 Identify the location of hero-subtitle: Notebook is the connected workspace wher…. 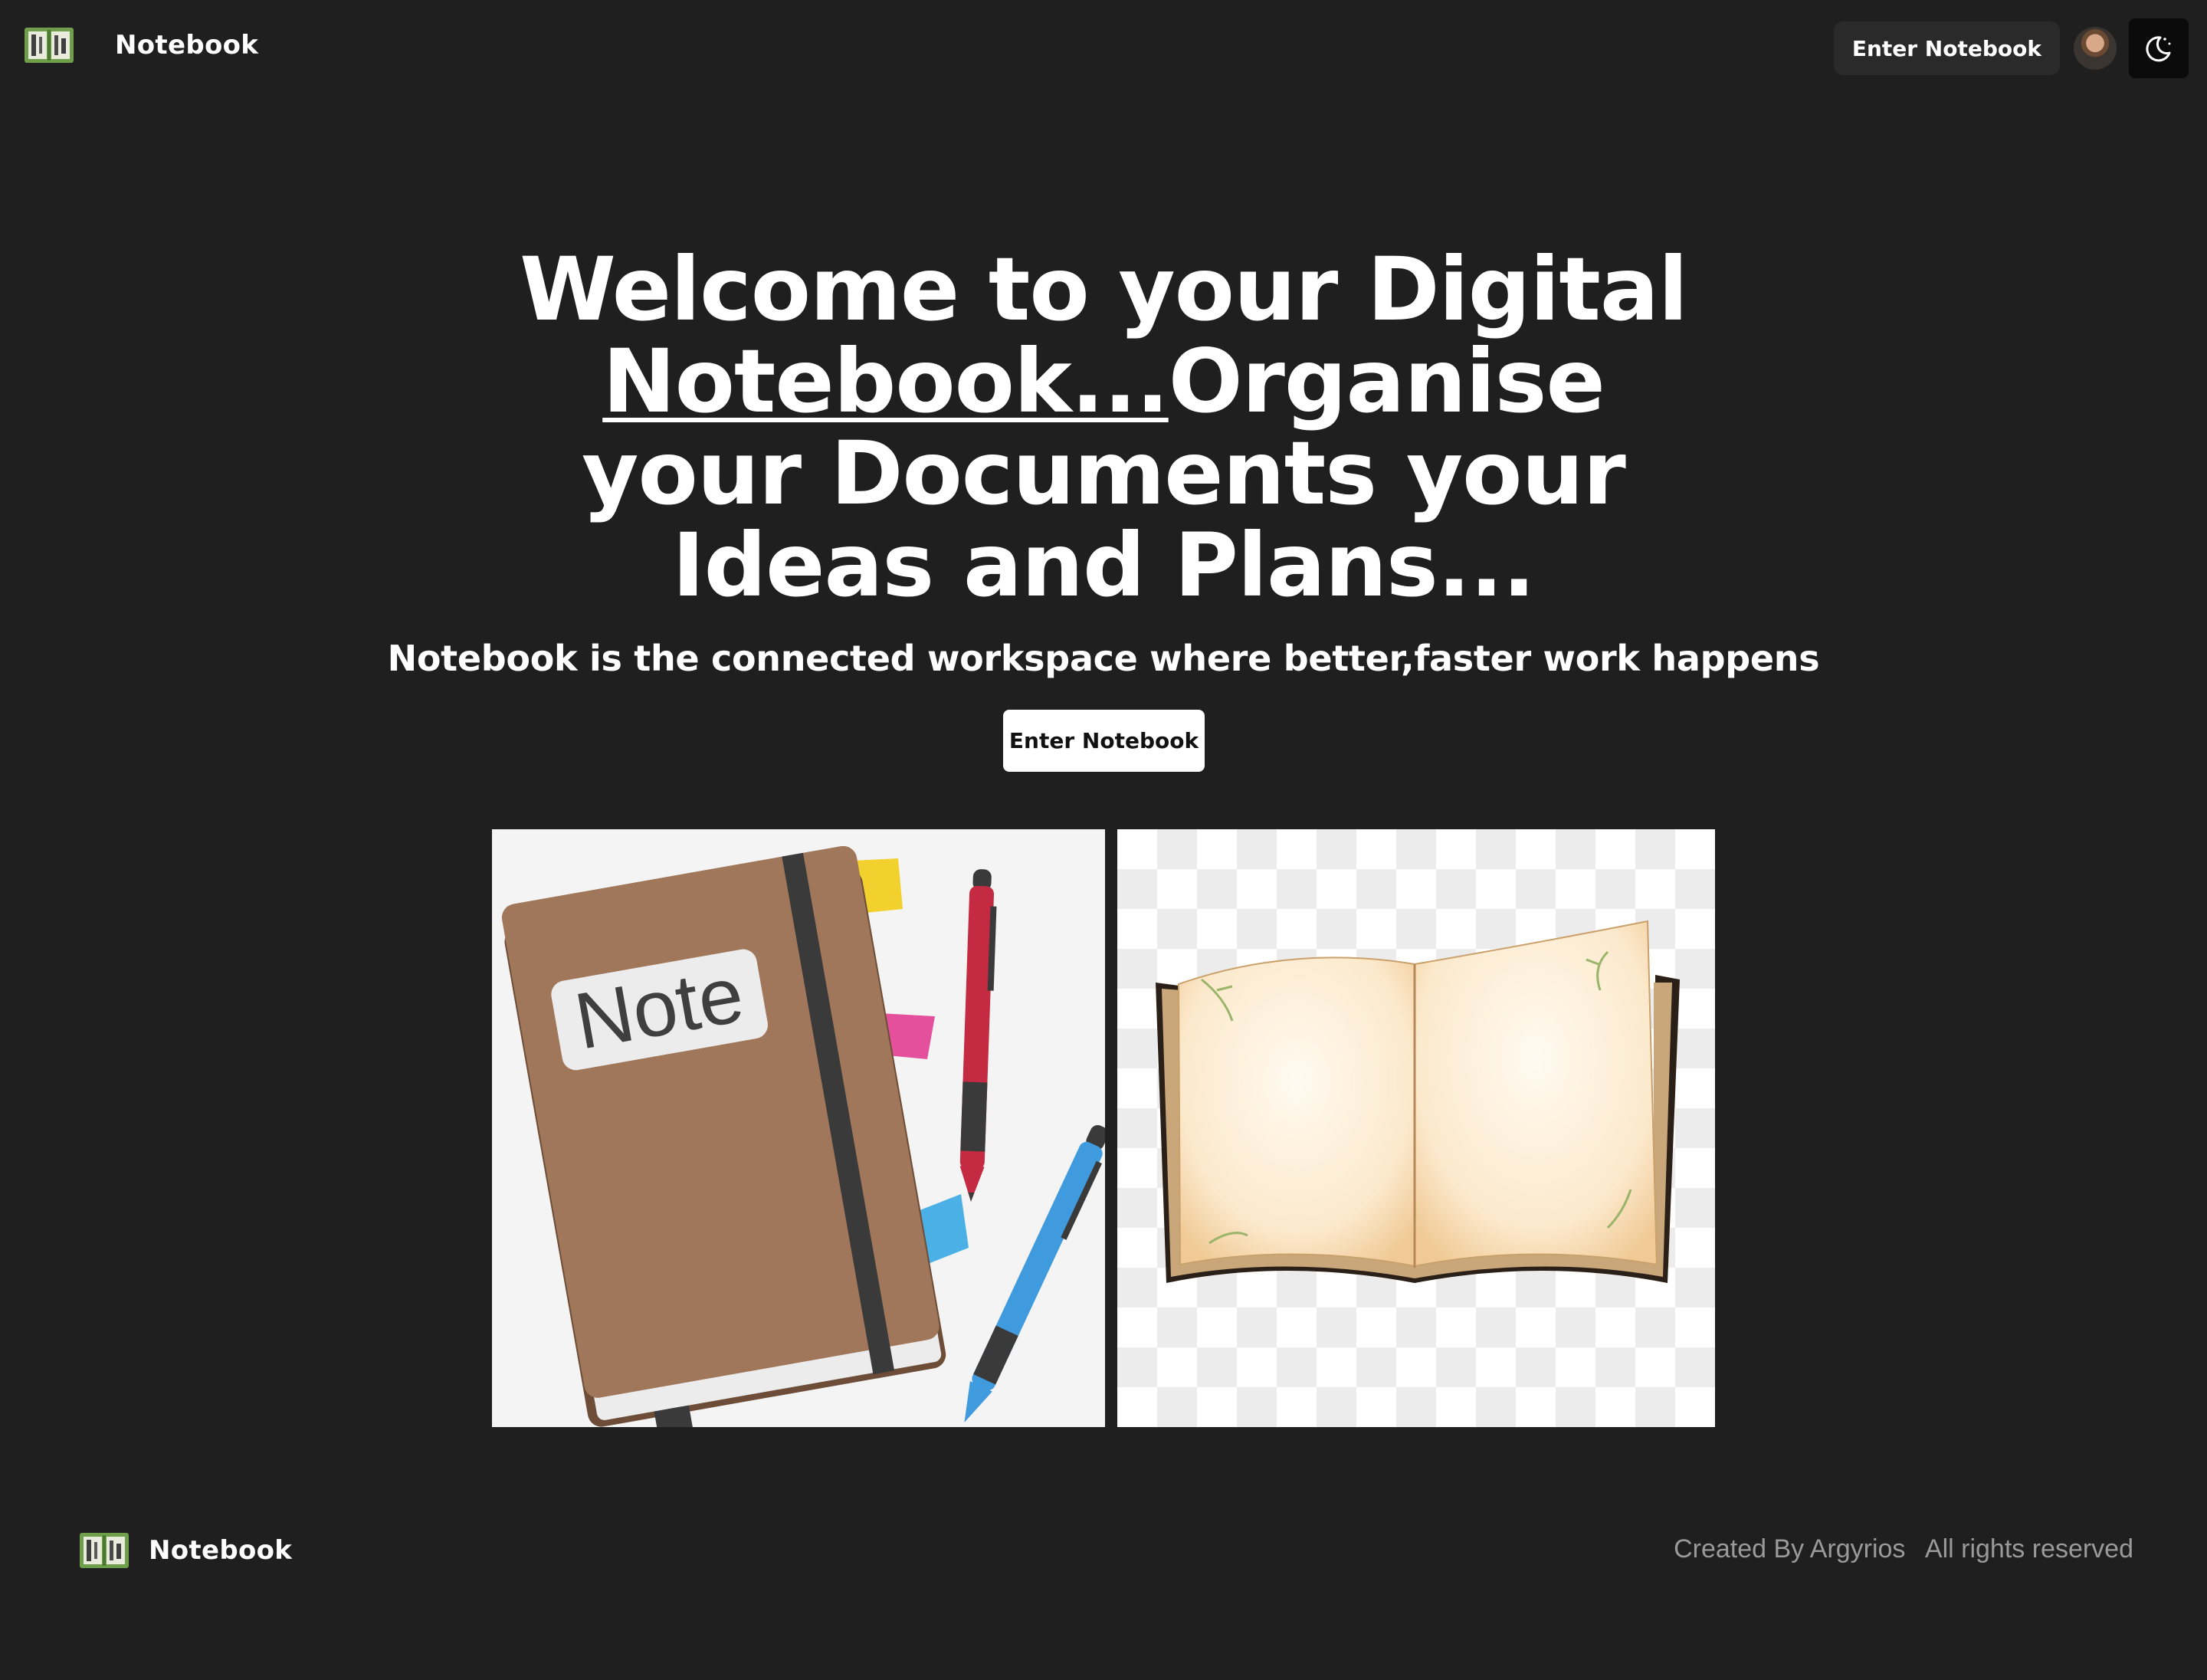
(1103, 658).